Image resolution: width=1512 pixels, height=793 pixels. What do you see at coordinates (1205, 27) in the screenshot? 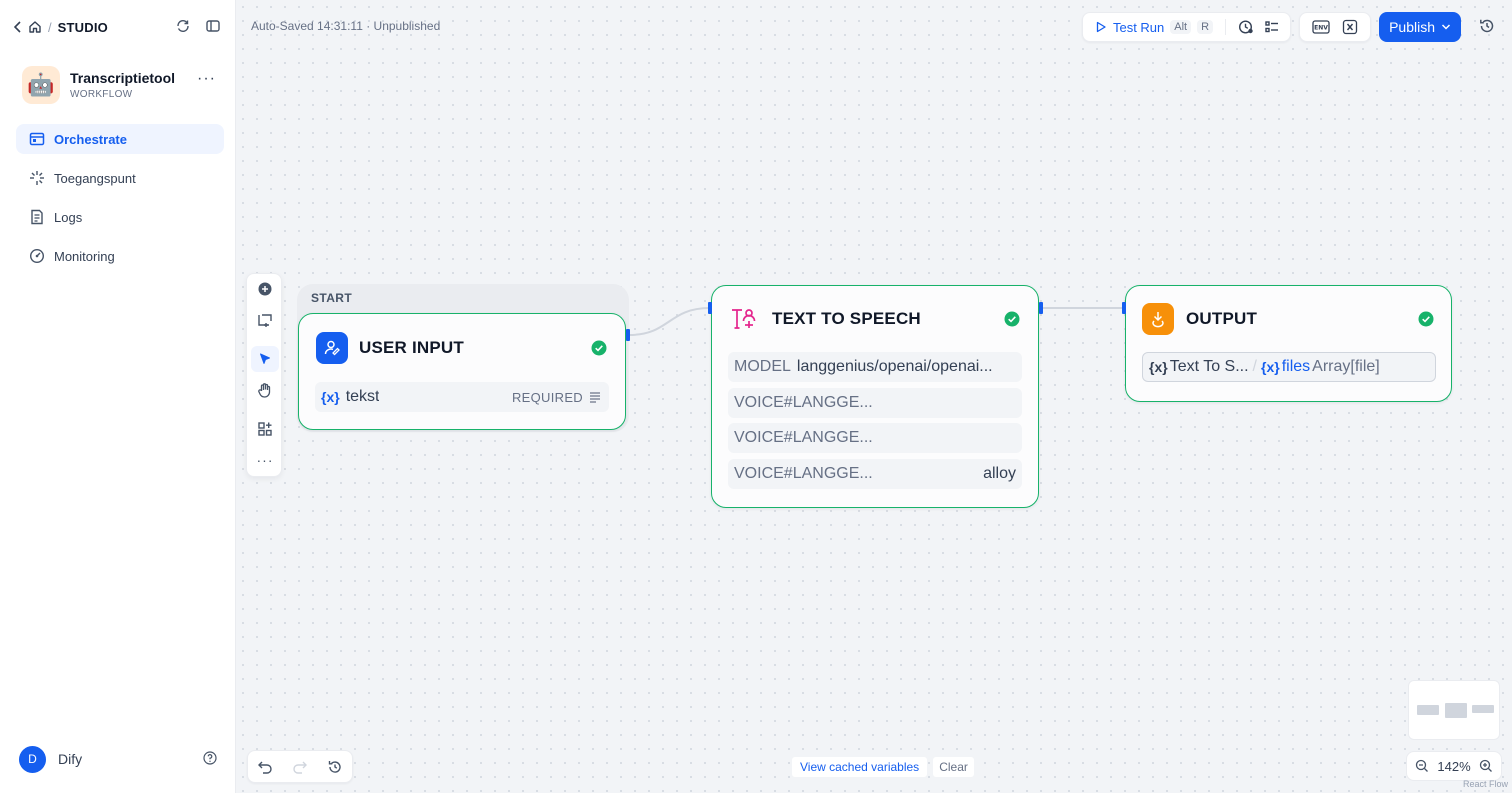
I see `shortcut-key: R` at bounding box center [1205, 27].